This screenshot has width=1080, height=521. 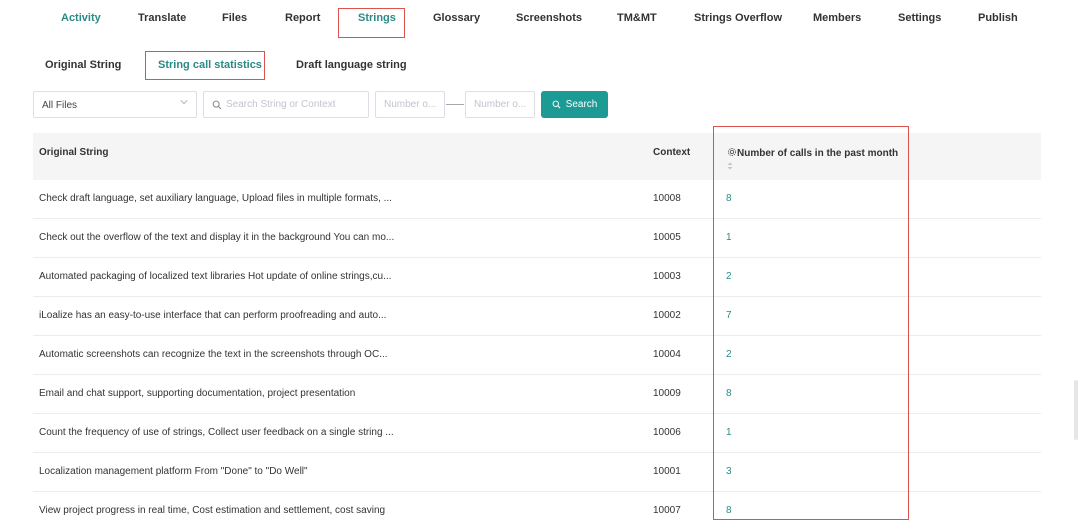 What do you see at coordinates (302, 18) in the screenshot?
I see `nav-tab-report: Report` at bounding box center [302, 18].